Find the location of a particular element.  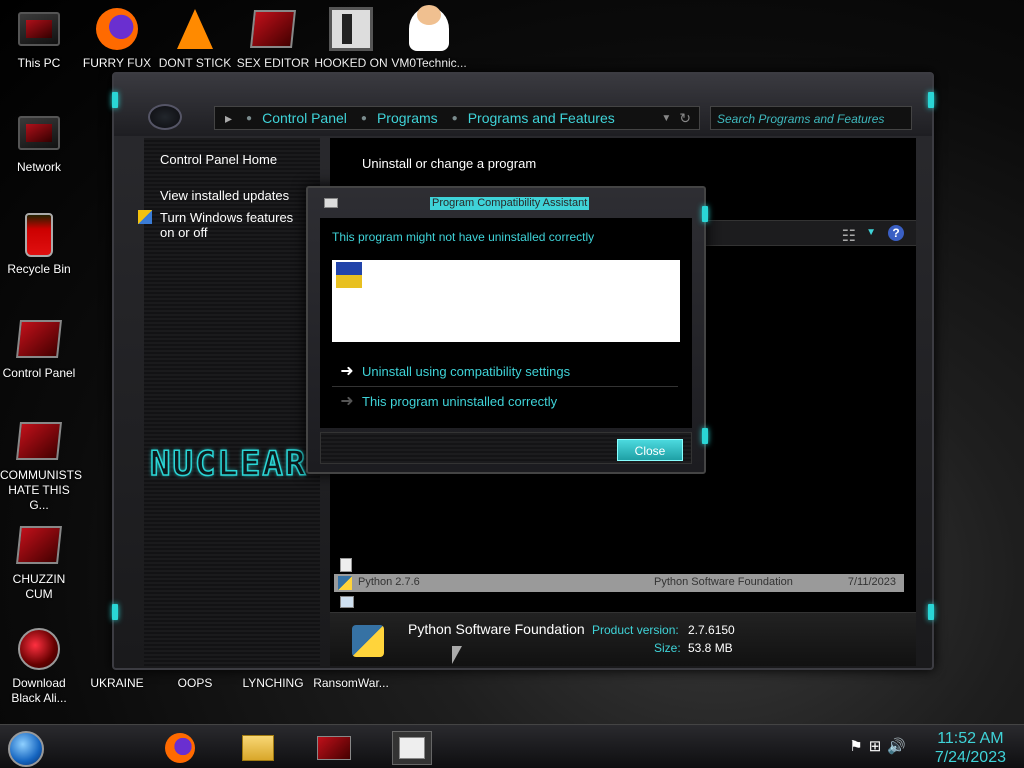

desktop-icon-sex-editor: SEX EDITOR is located at coordinates (273, 38).